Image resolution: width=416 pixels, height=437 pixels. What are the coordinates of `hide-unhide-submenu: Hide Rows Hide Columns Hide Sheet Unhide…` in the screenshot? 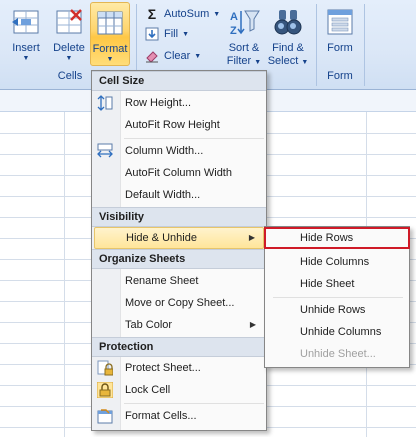 It's located at (337, 297).